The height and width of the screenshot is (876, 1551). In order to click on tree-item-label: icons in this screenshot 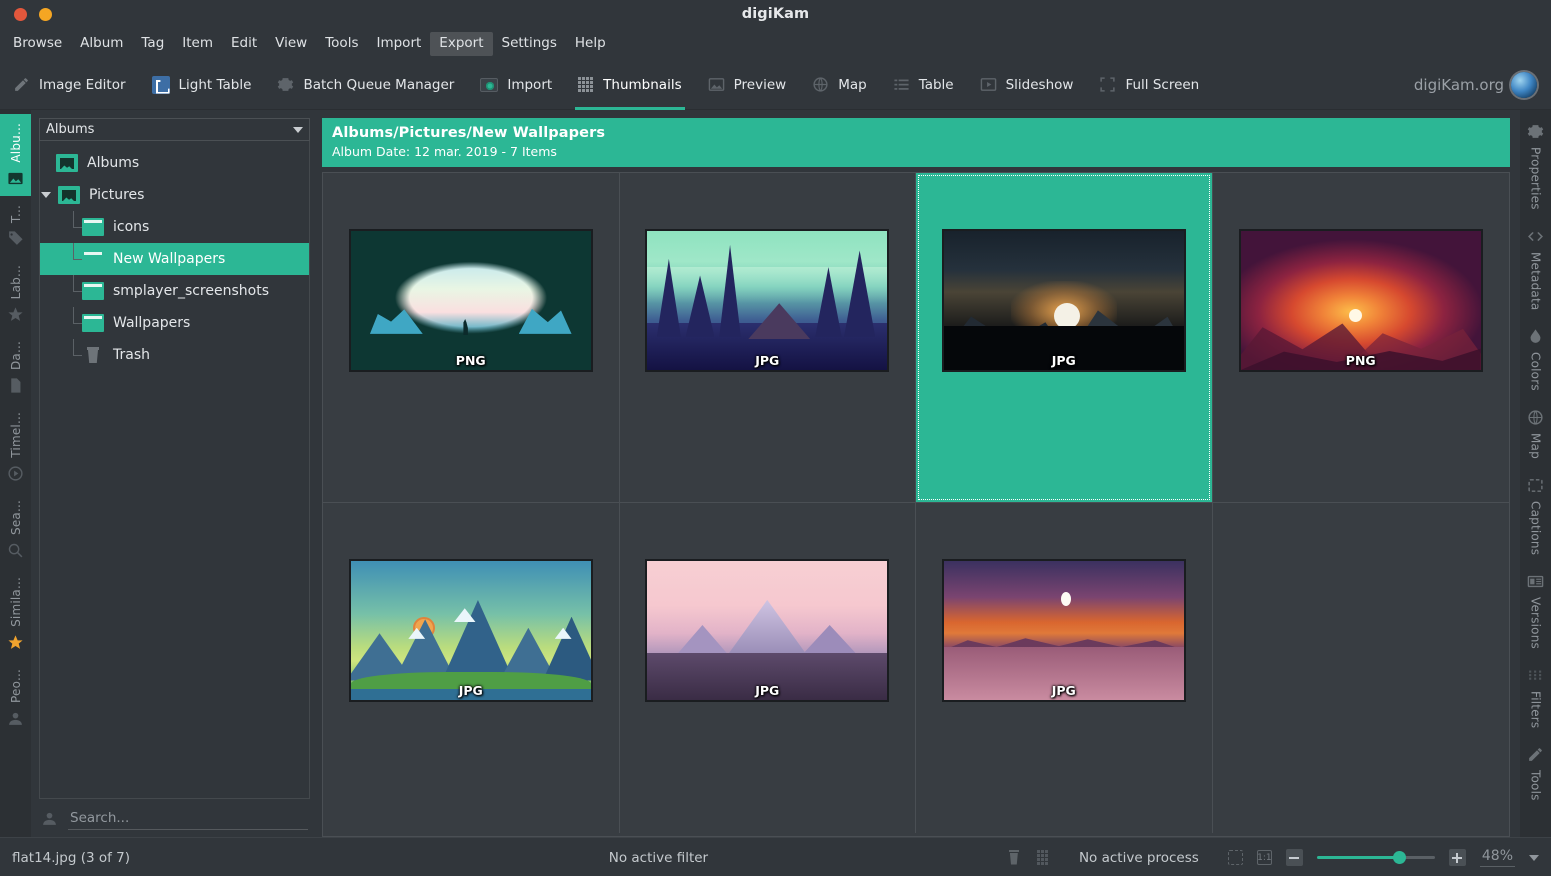, I will do `click(131, 227)`.